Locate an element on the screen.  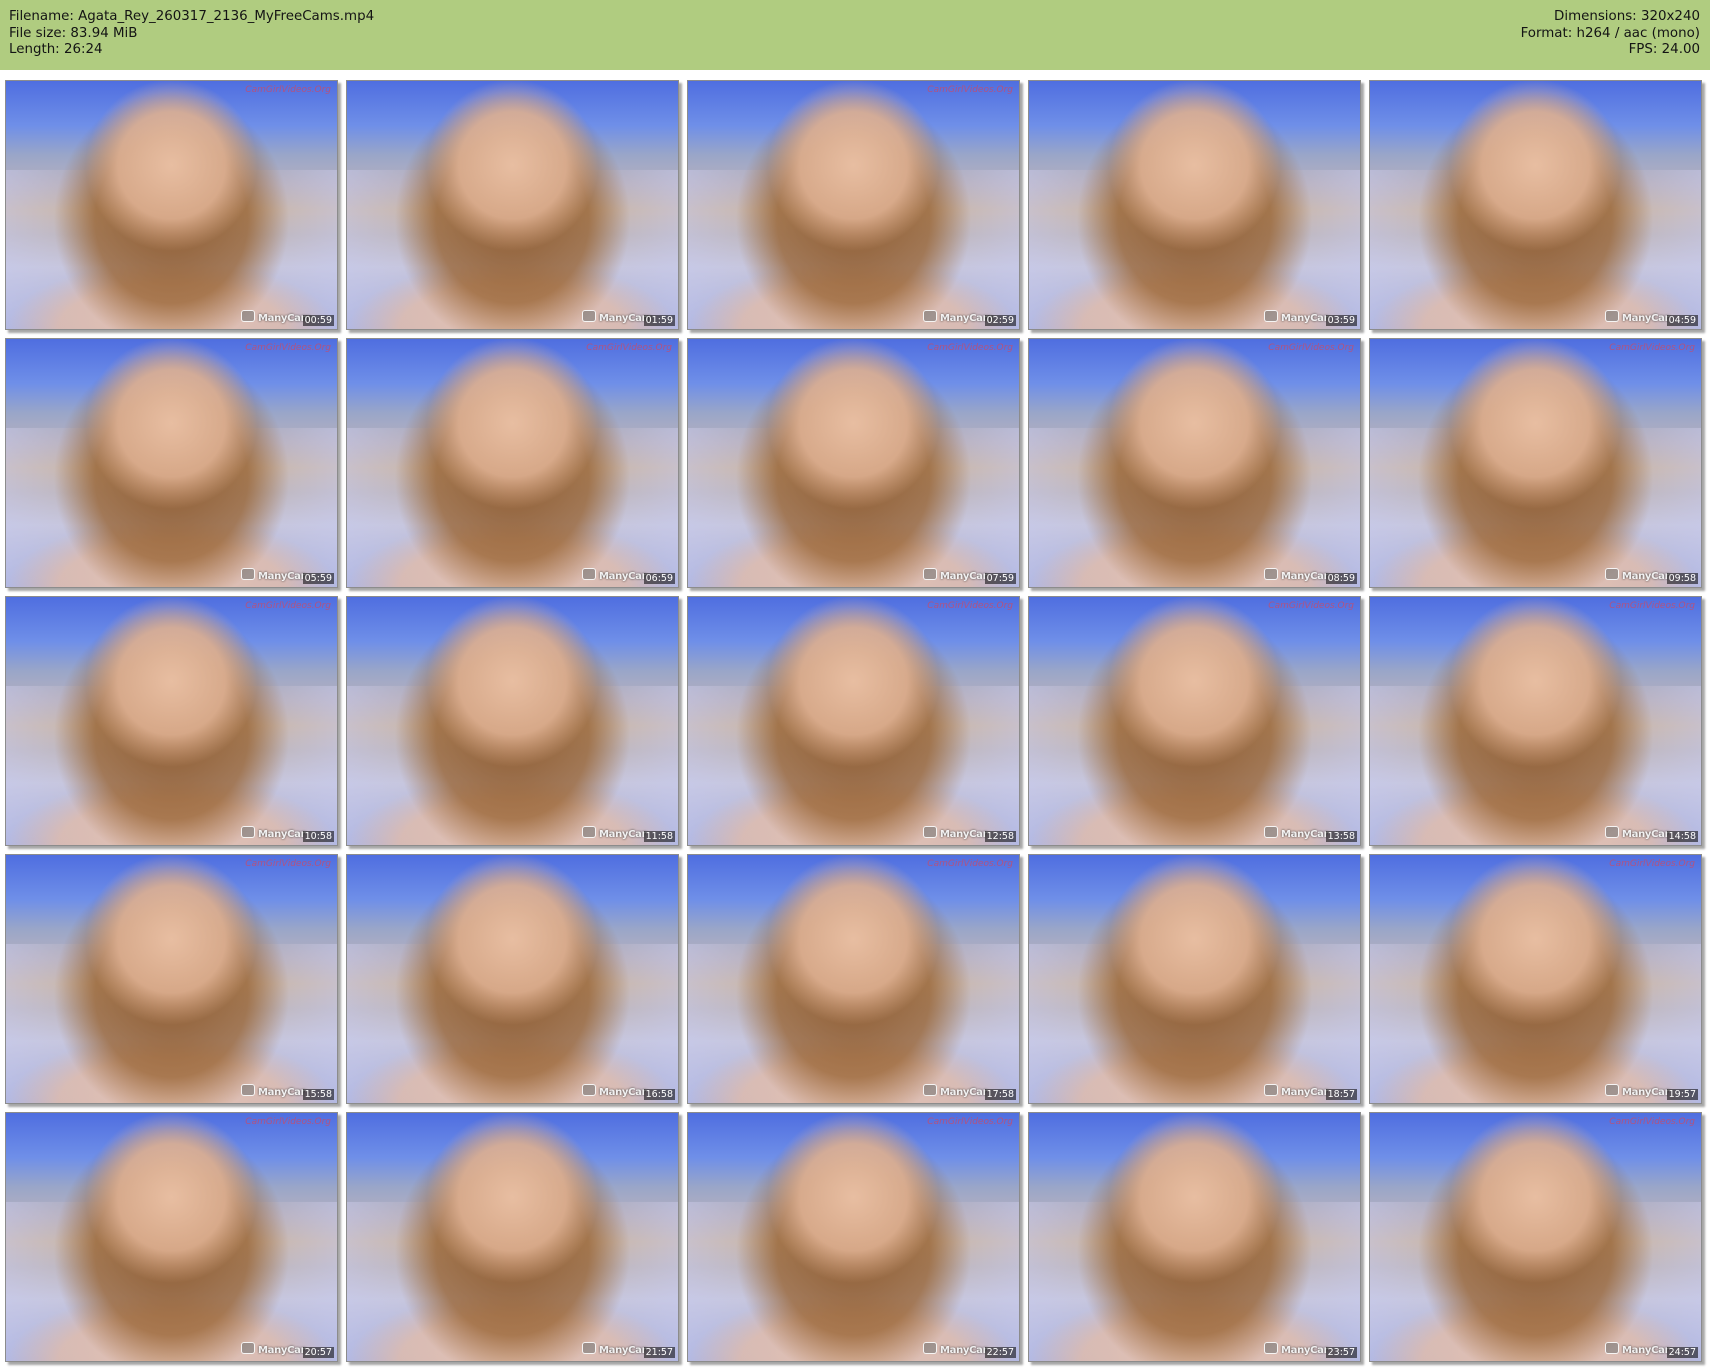
video-thumbnail: CamGirlVideos.Org ManyCar 22:57 is located at coordinates (853, 1237).